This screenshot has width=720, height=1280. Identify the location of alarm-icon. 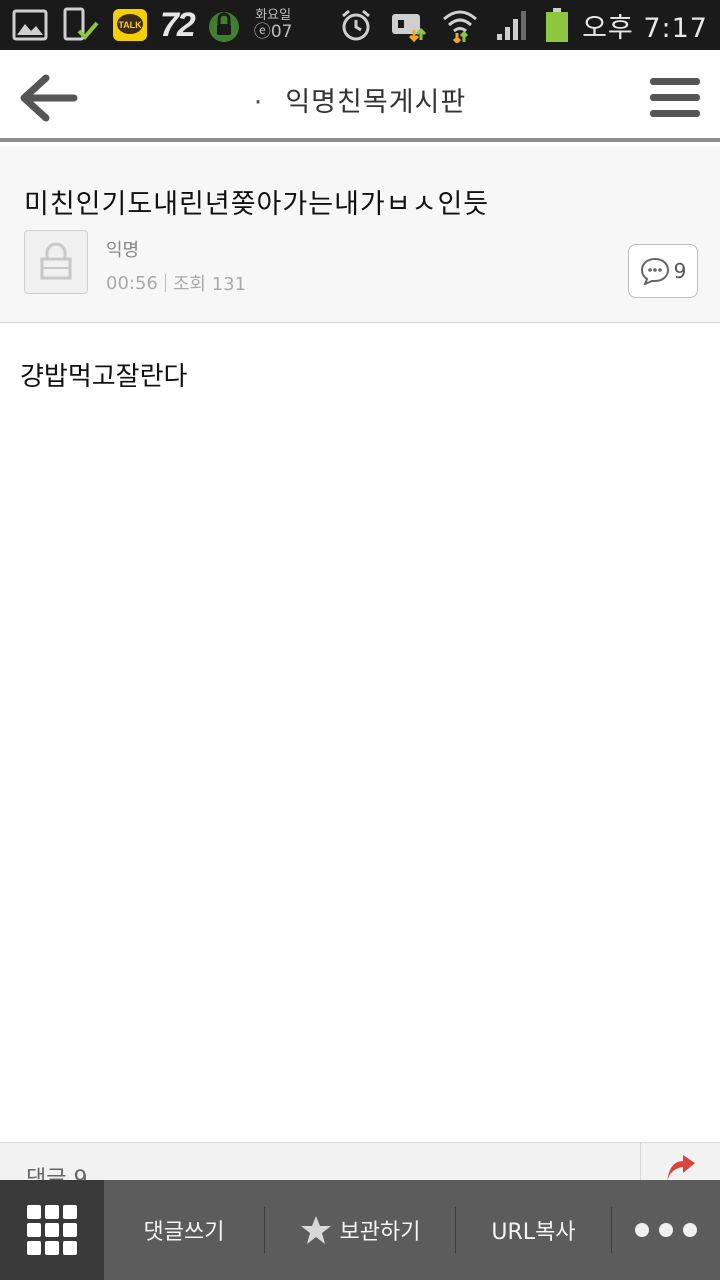
(356, 25).